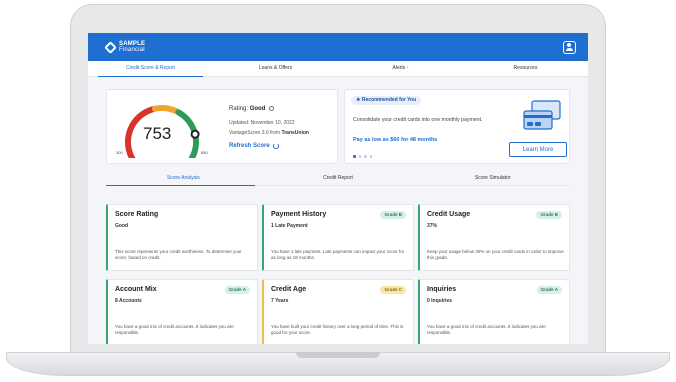  What do you see at coordinates (132, 50) in the screenshot?
I see `brand-sub: Financial` at bounding box center [132, 50].